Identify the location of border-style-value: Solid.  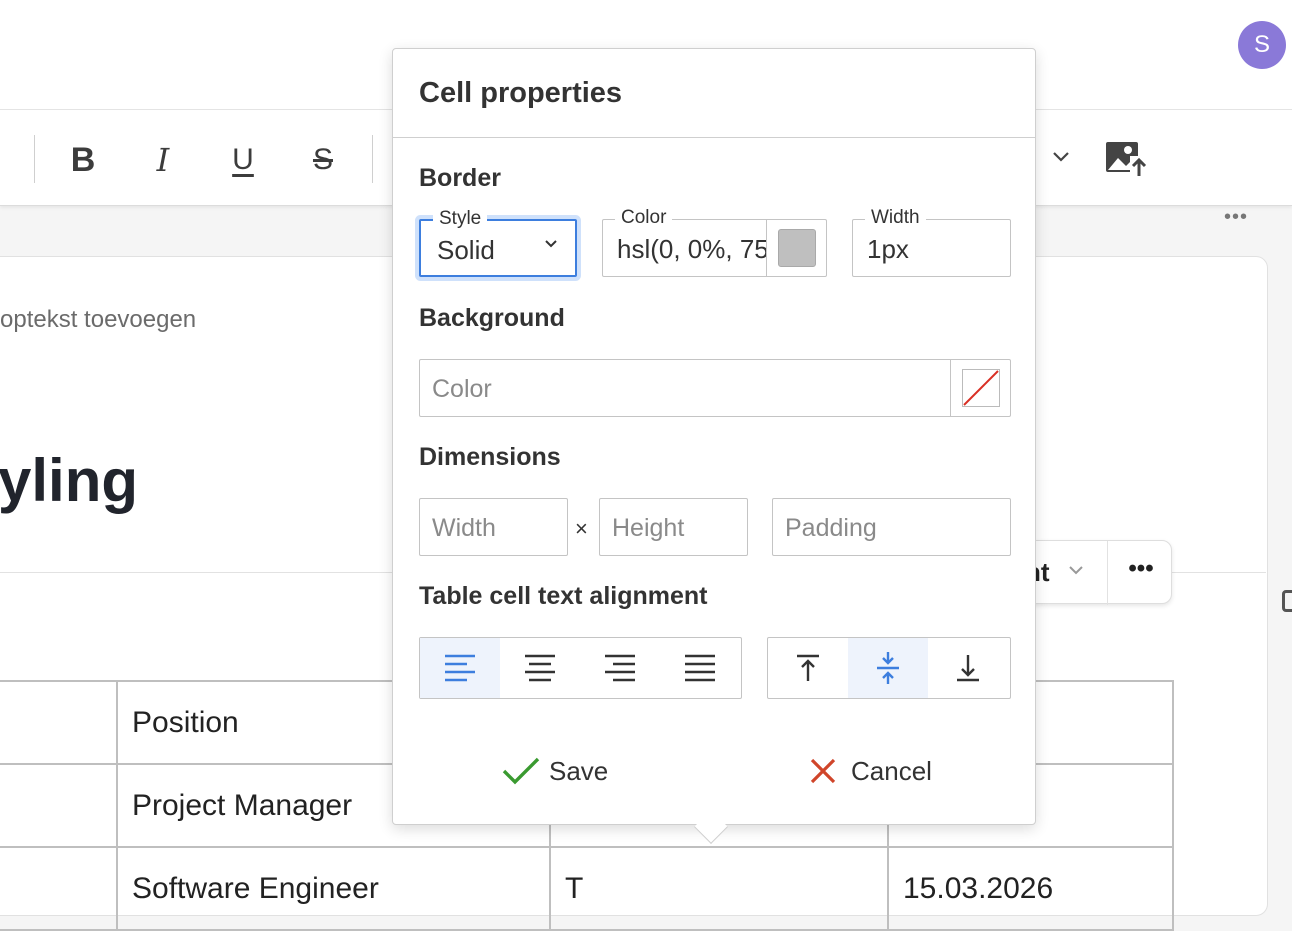
(466, 250).